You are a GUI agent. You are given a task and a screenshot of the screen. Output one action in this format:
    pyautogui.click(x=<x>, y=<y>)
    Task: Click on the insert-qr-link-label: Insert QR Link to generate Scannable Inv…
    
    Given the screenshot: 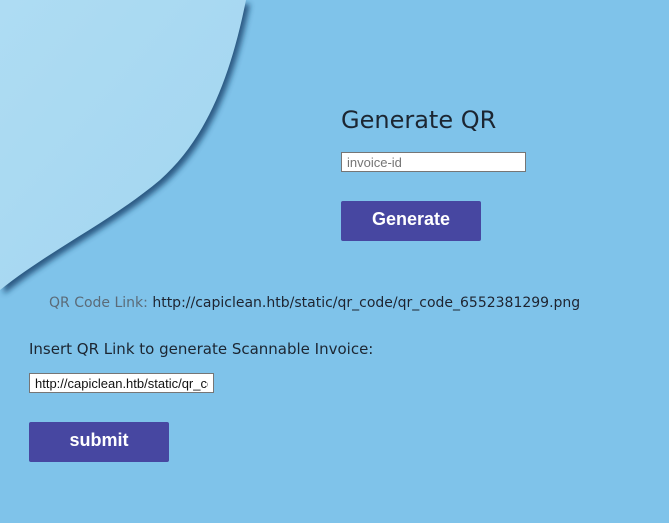 What is the action you would take?
    pyautogui.click(x=201, y=349)
    